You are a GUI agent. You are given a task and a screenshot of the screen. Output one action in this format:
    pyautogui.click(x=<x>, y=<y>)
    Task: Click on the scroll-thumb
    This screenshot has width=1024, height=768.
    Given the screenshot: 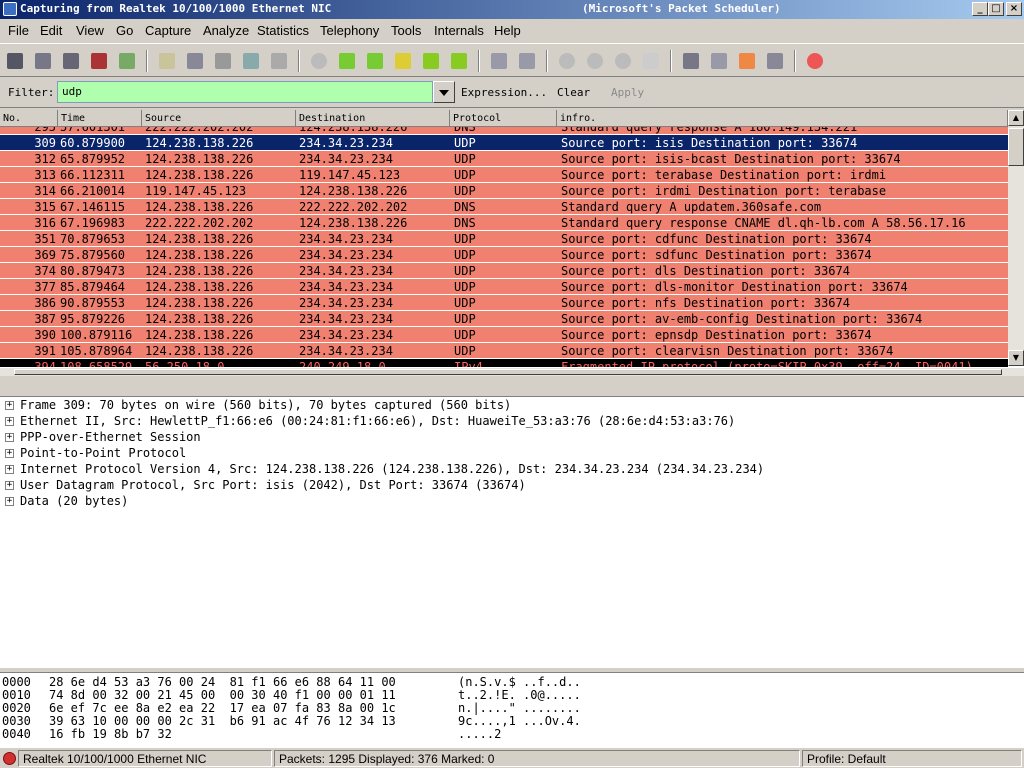 What is the action you would take?
    pyautogui.click(x=1016, y=147)
    